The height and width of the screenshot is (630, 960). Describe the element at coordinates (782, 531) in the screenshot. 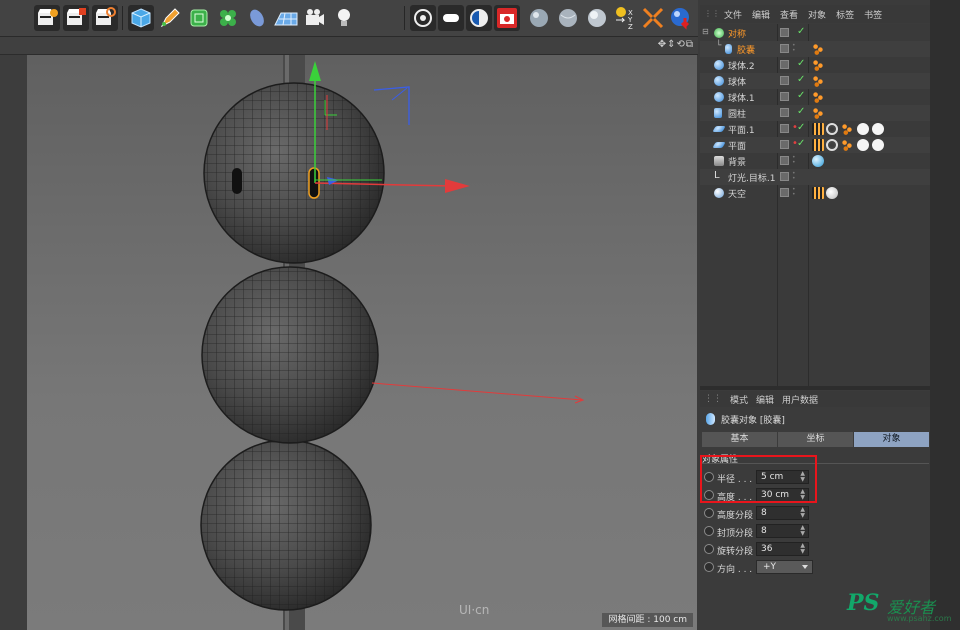

I see `cap-segments-field: 8 ▲ ▼` at that location.